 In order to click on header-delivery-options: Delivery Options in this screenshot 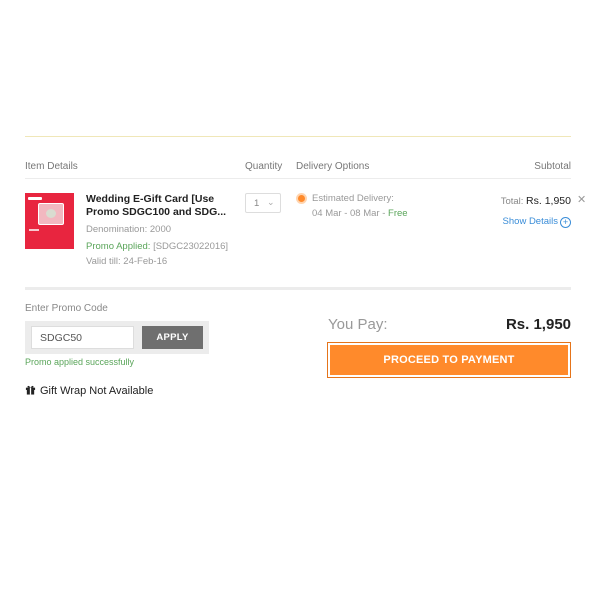, I will do `click(333, 166)`.